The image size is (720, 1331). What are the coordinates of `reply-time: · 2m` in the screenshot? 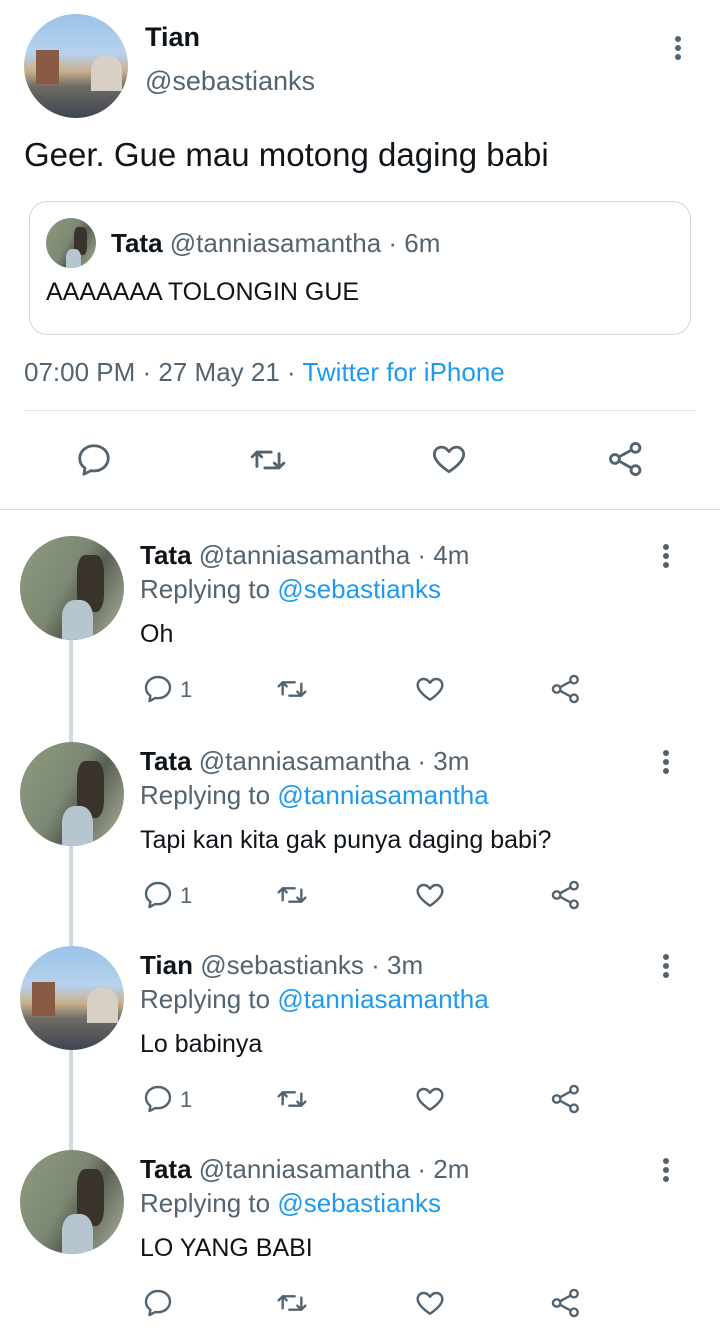 It's located at (443, 1169).